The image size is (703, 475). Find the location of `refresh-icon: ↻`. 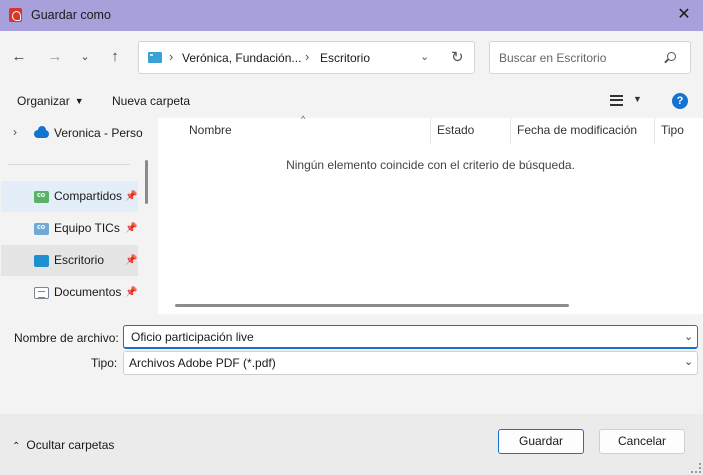

refresh-icon: ↻ is located at coordinates (457, 57).